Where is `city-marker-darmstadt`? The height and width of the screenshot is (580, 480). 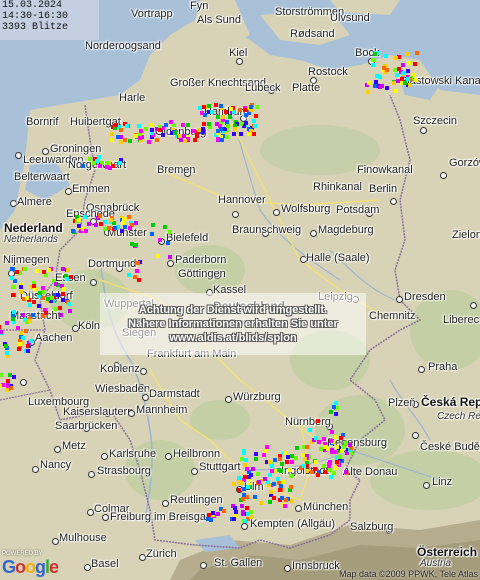
city-marker-darmstadt is located at coordinates (145, 397).